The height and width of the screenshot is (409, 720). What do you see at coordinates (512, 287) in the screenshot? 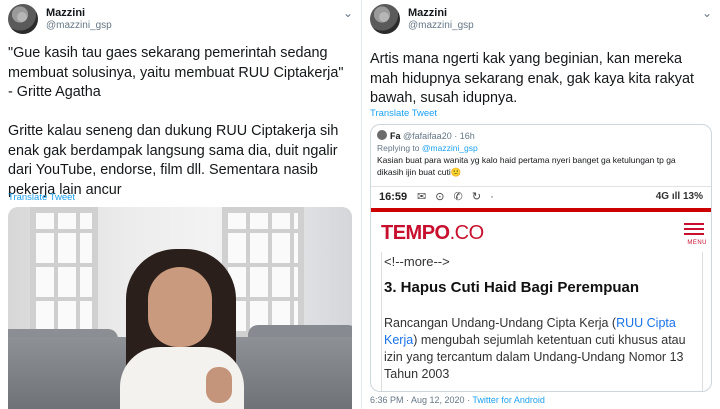
I see `article-heading: 3. Hapus Cuti Haid Bagi Perempuan` at bounding box center [512, 287].